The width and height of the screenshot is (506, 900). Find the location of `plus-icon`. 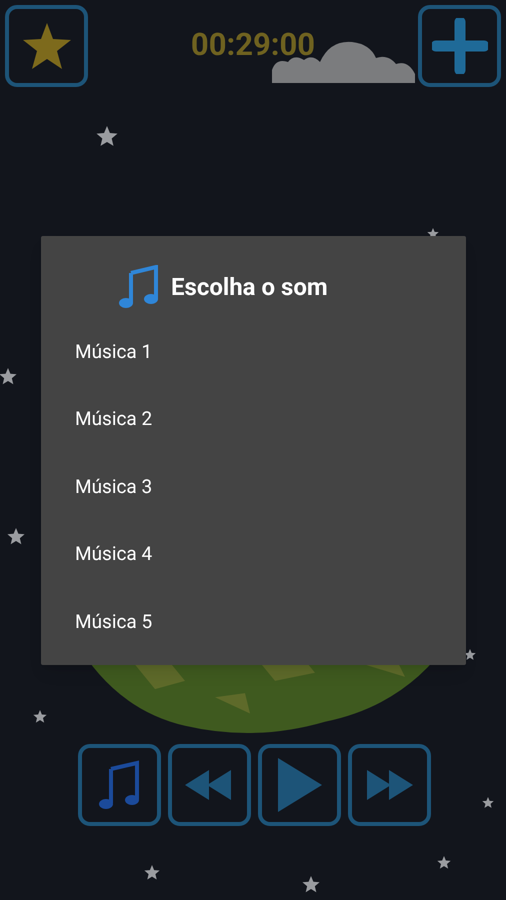

plus-icon is located at coordinates (460, 46).